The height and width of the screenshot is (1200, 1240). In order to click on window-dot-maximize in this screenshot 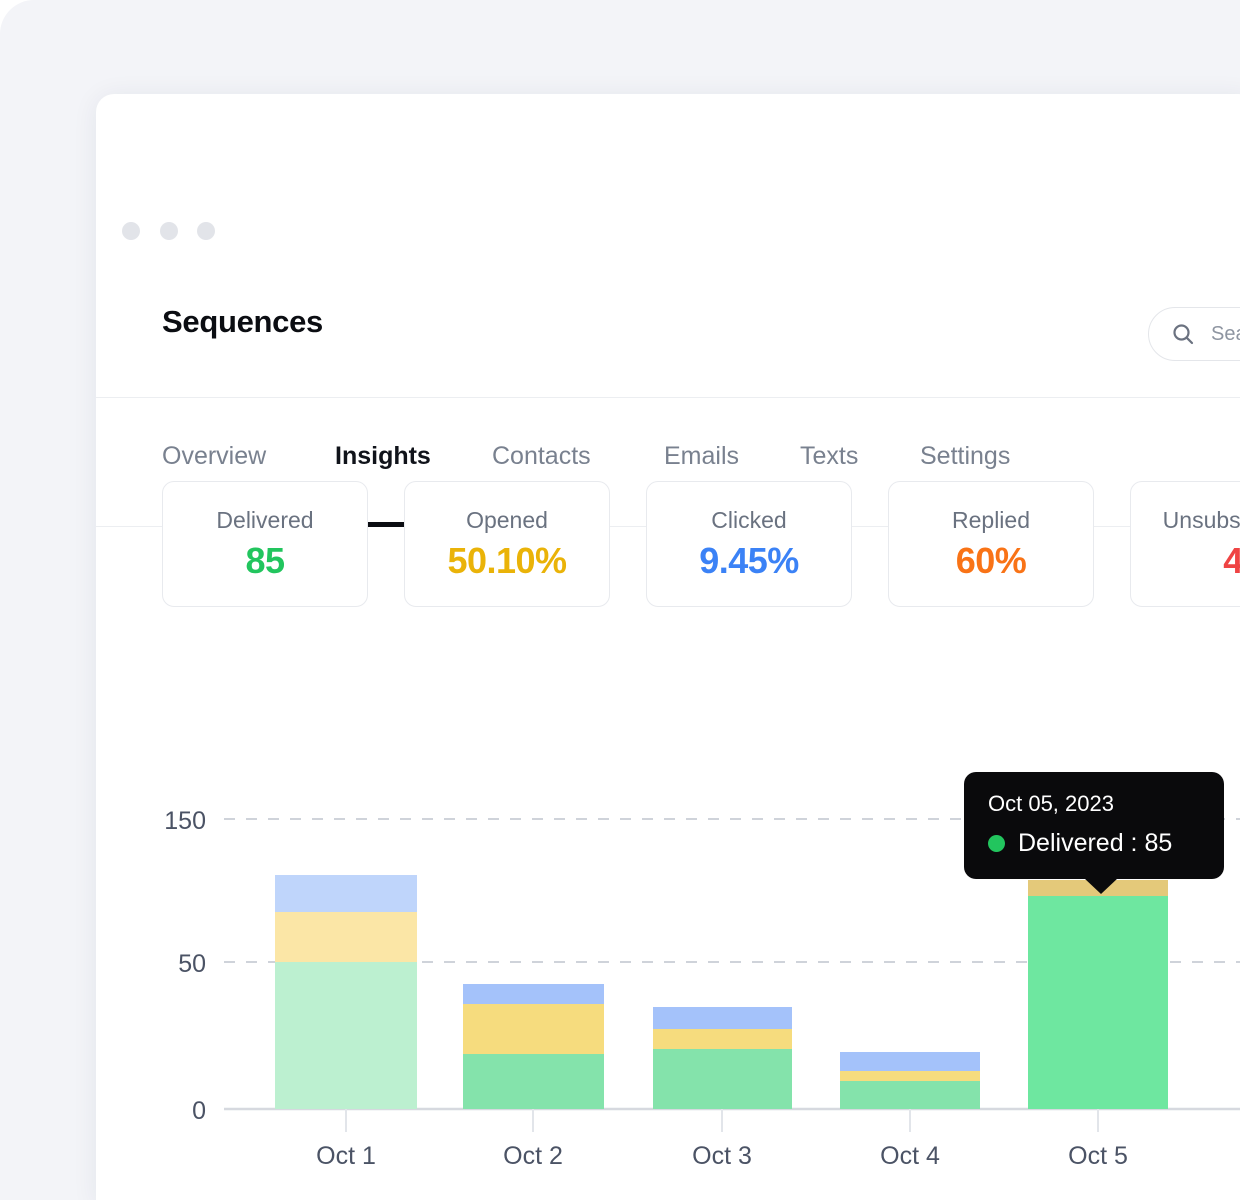, I will do `click(206, 231)`.